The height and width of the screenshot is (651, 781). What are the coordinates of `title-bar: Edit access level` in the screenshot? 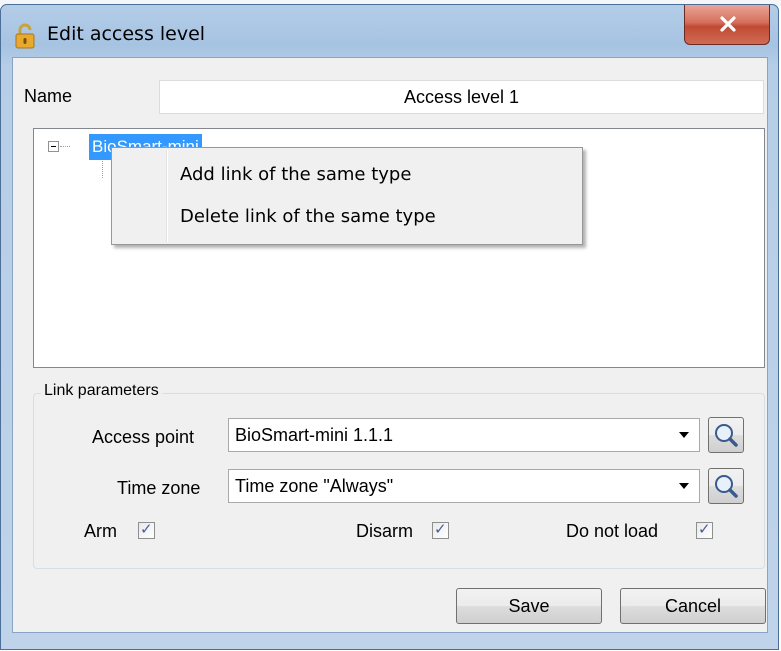 It's located at (389, 34).